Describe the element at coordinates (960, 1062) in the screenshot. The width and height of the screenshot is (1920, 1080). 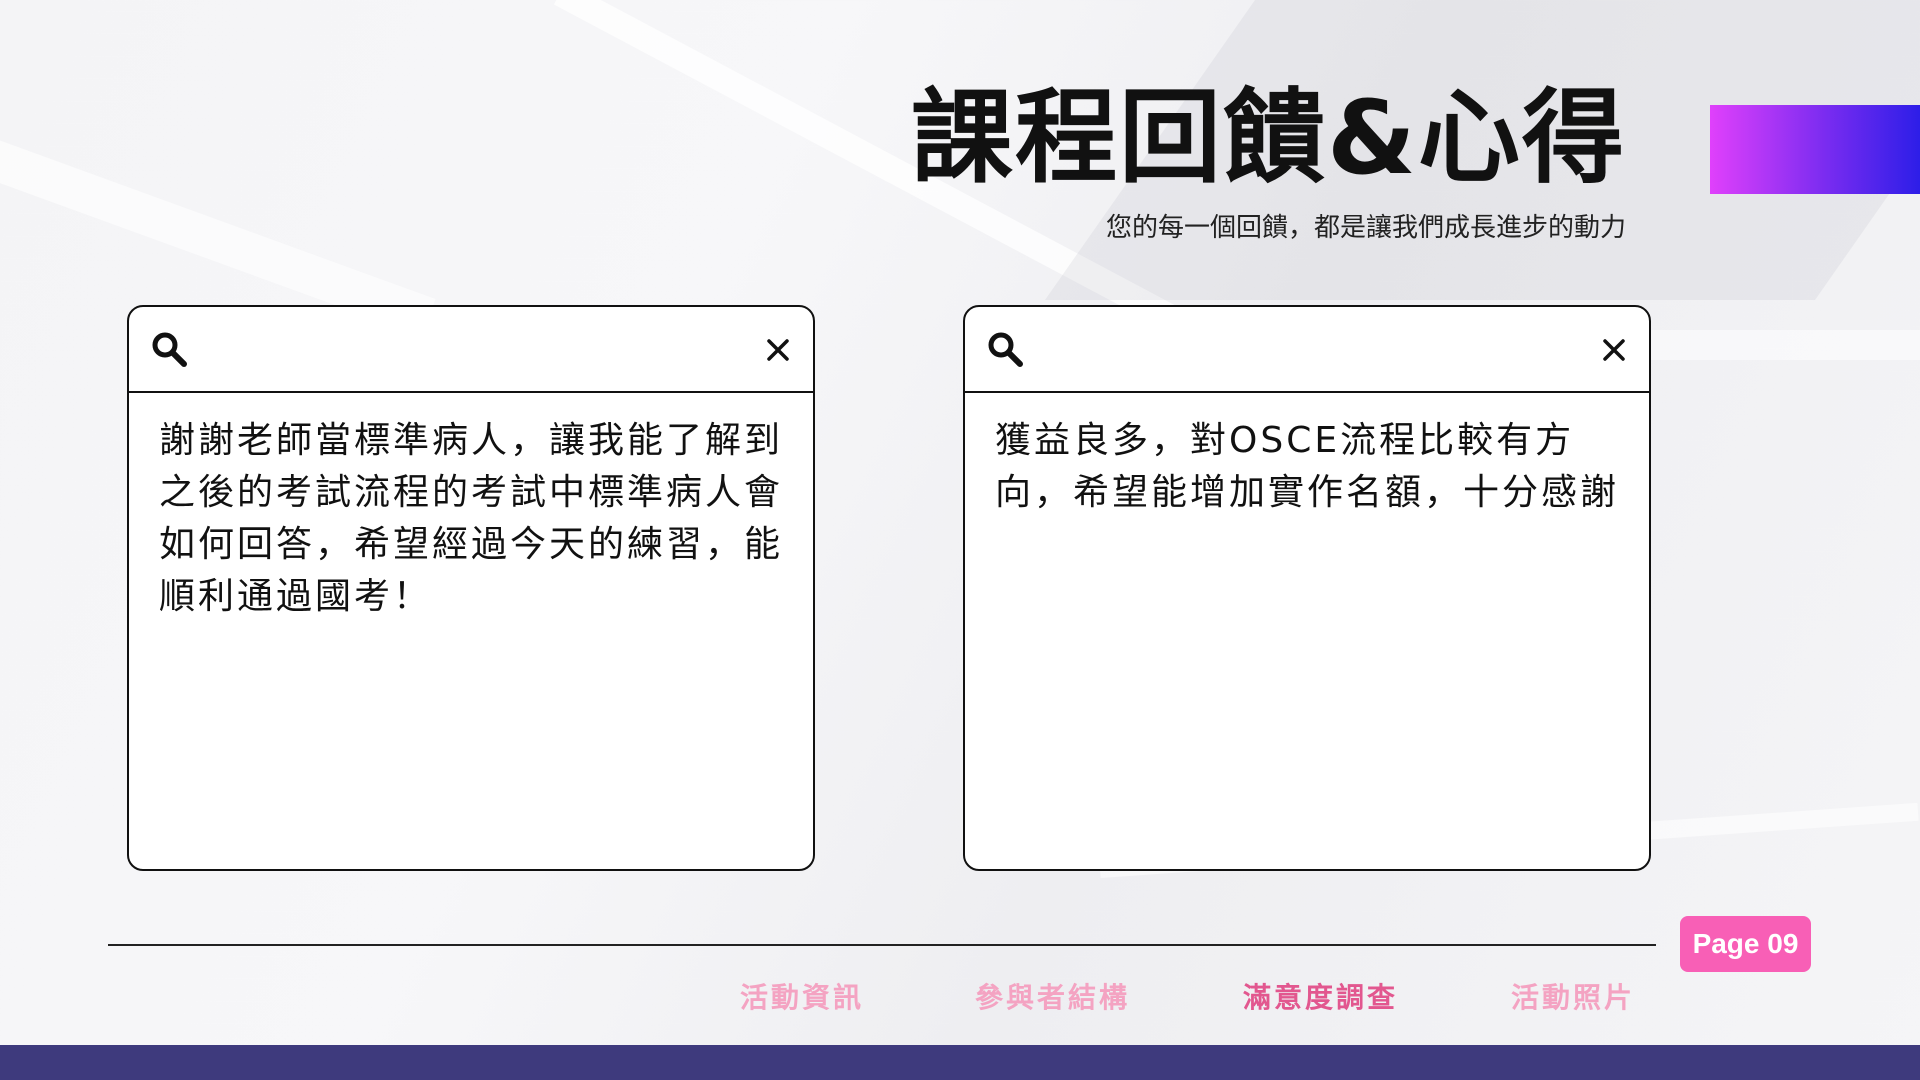
I see `footer-band` at that location.